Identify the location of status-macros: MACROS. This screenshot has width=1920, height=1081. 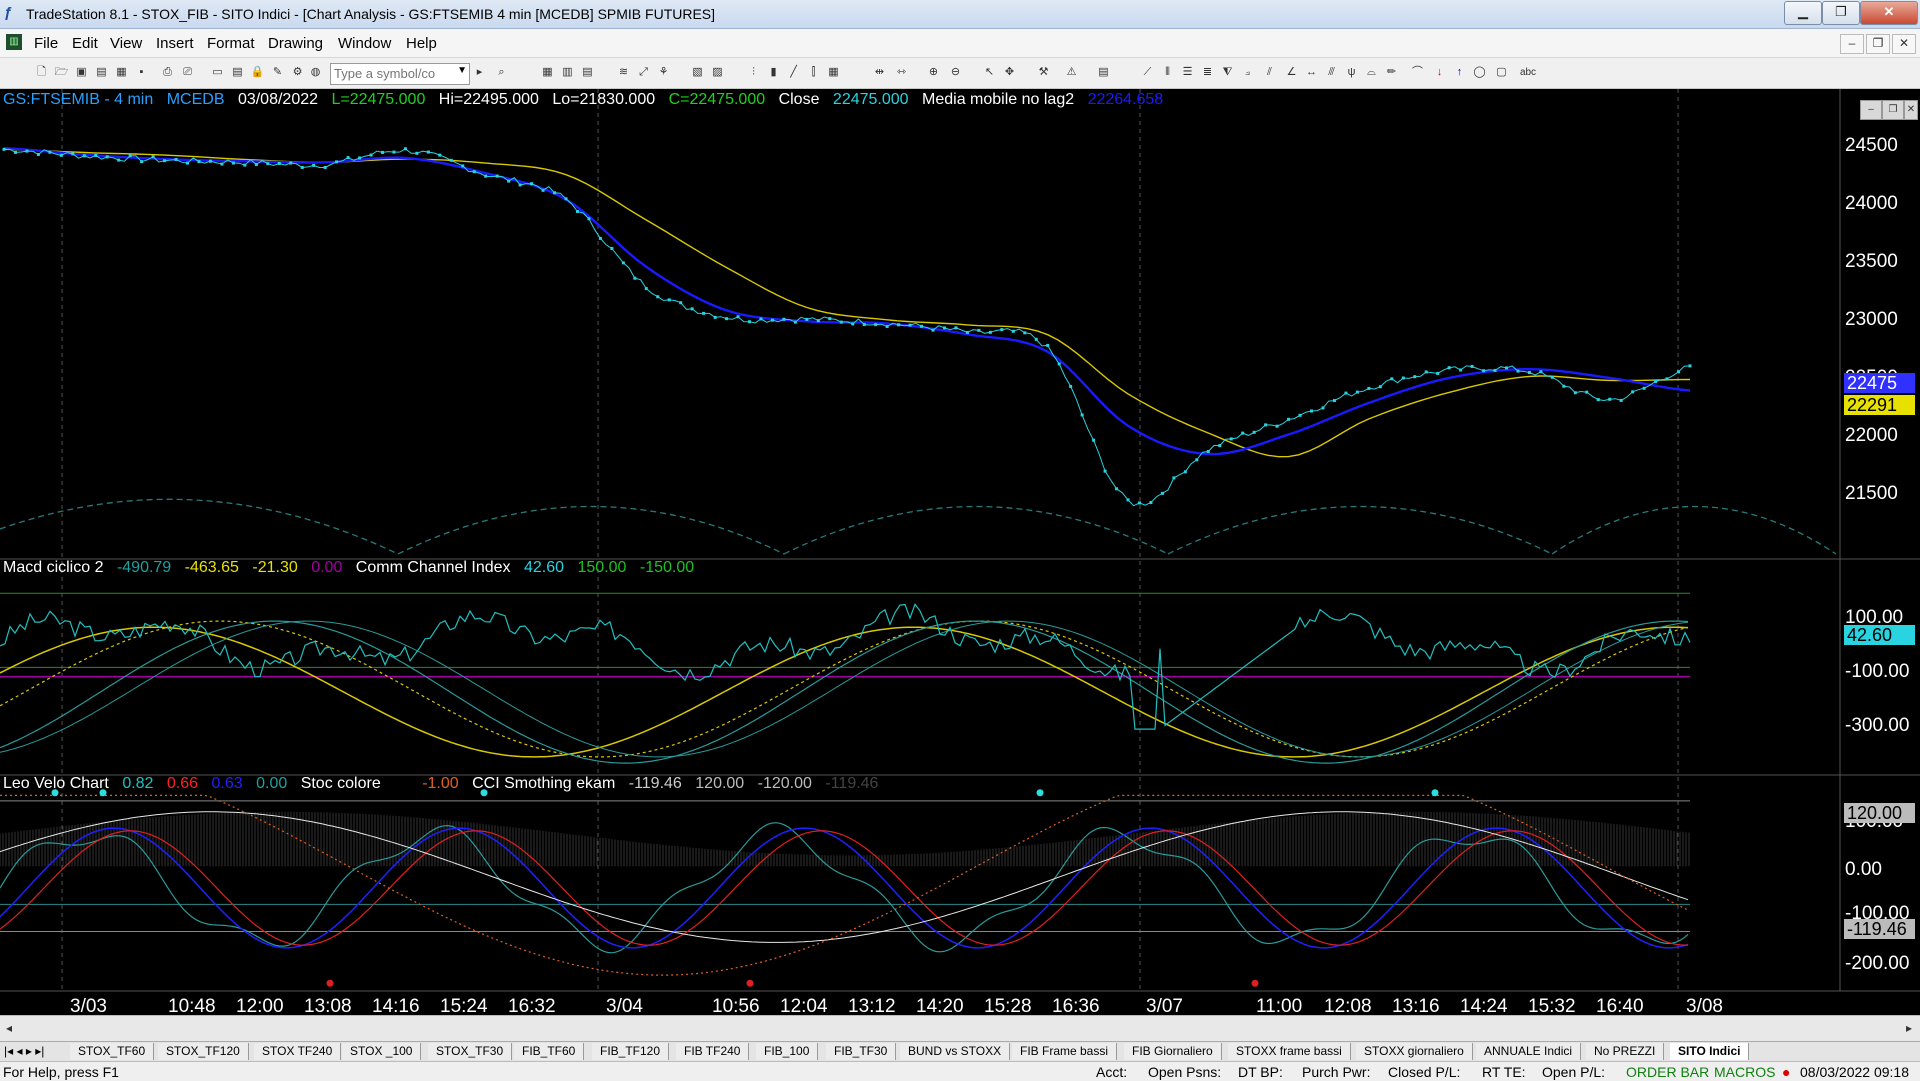
(1744, 1072).